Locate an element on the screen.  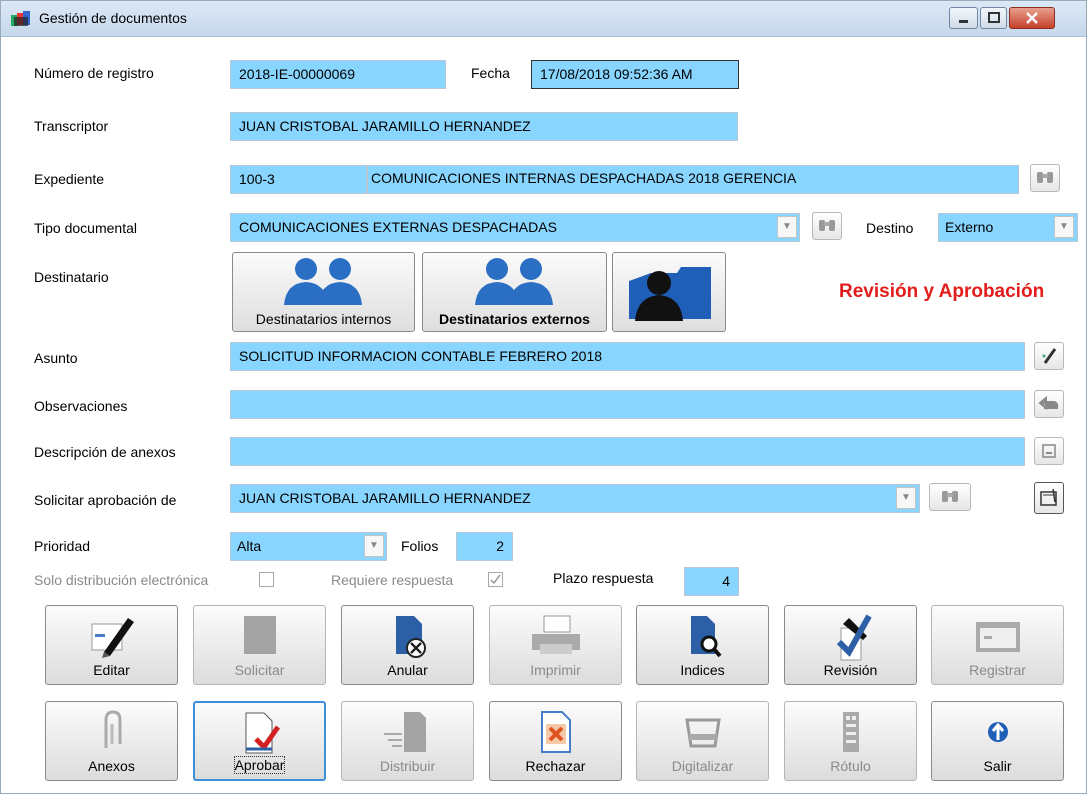
scanner-icon is located at coordinates (702, 733).